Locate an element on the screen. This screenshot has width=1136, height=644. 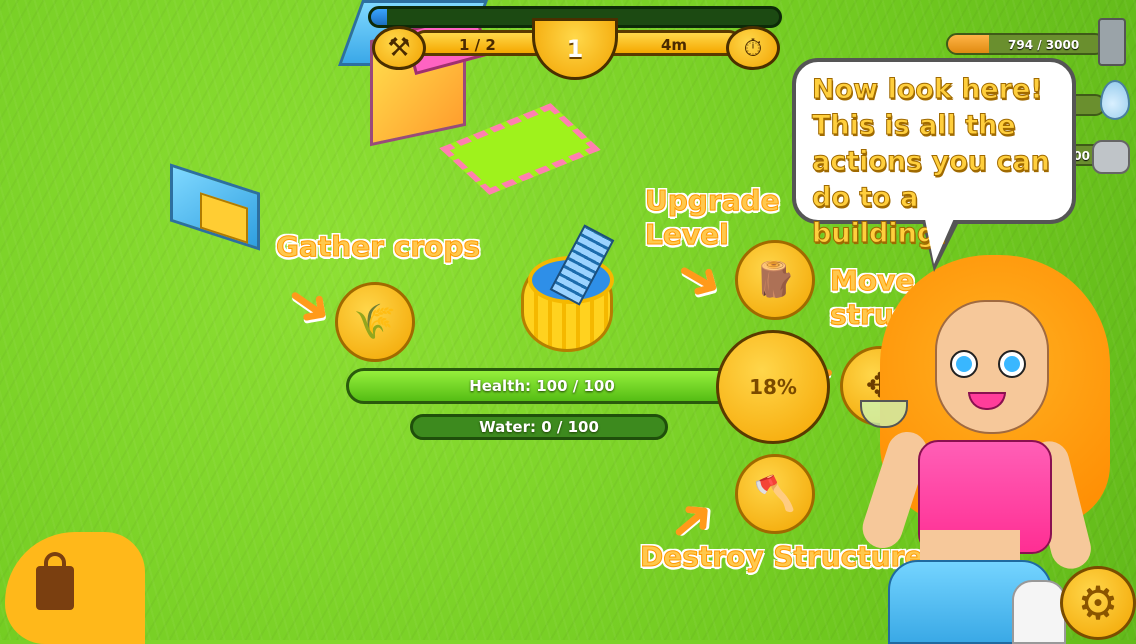
upgrade-label-line1: Upgrade is located at coordinates (713, 201).